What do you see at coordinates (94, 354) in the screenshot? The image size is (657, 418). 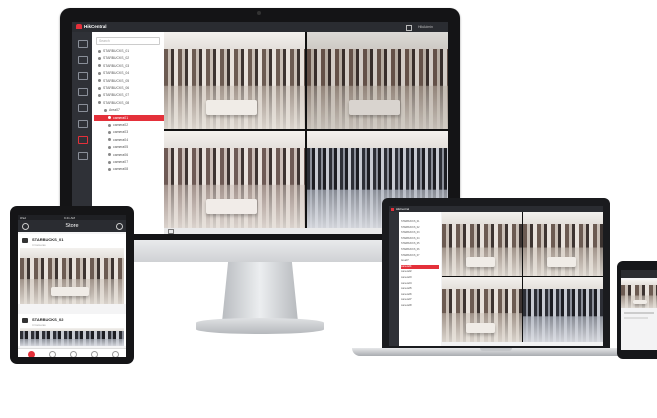 I see `alarm-icon` at bounding box center [94, 354].